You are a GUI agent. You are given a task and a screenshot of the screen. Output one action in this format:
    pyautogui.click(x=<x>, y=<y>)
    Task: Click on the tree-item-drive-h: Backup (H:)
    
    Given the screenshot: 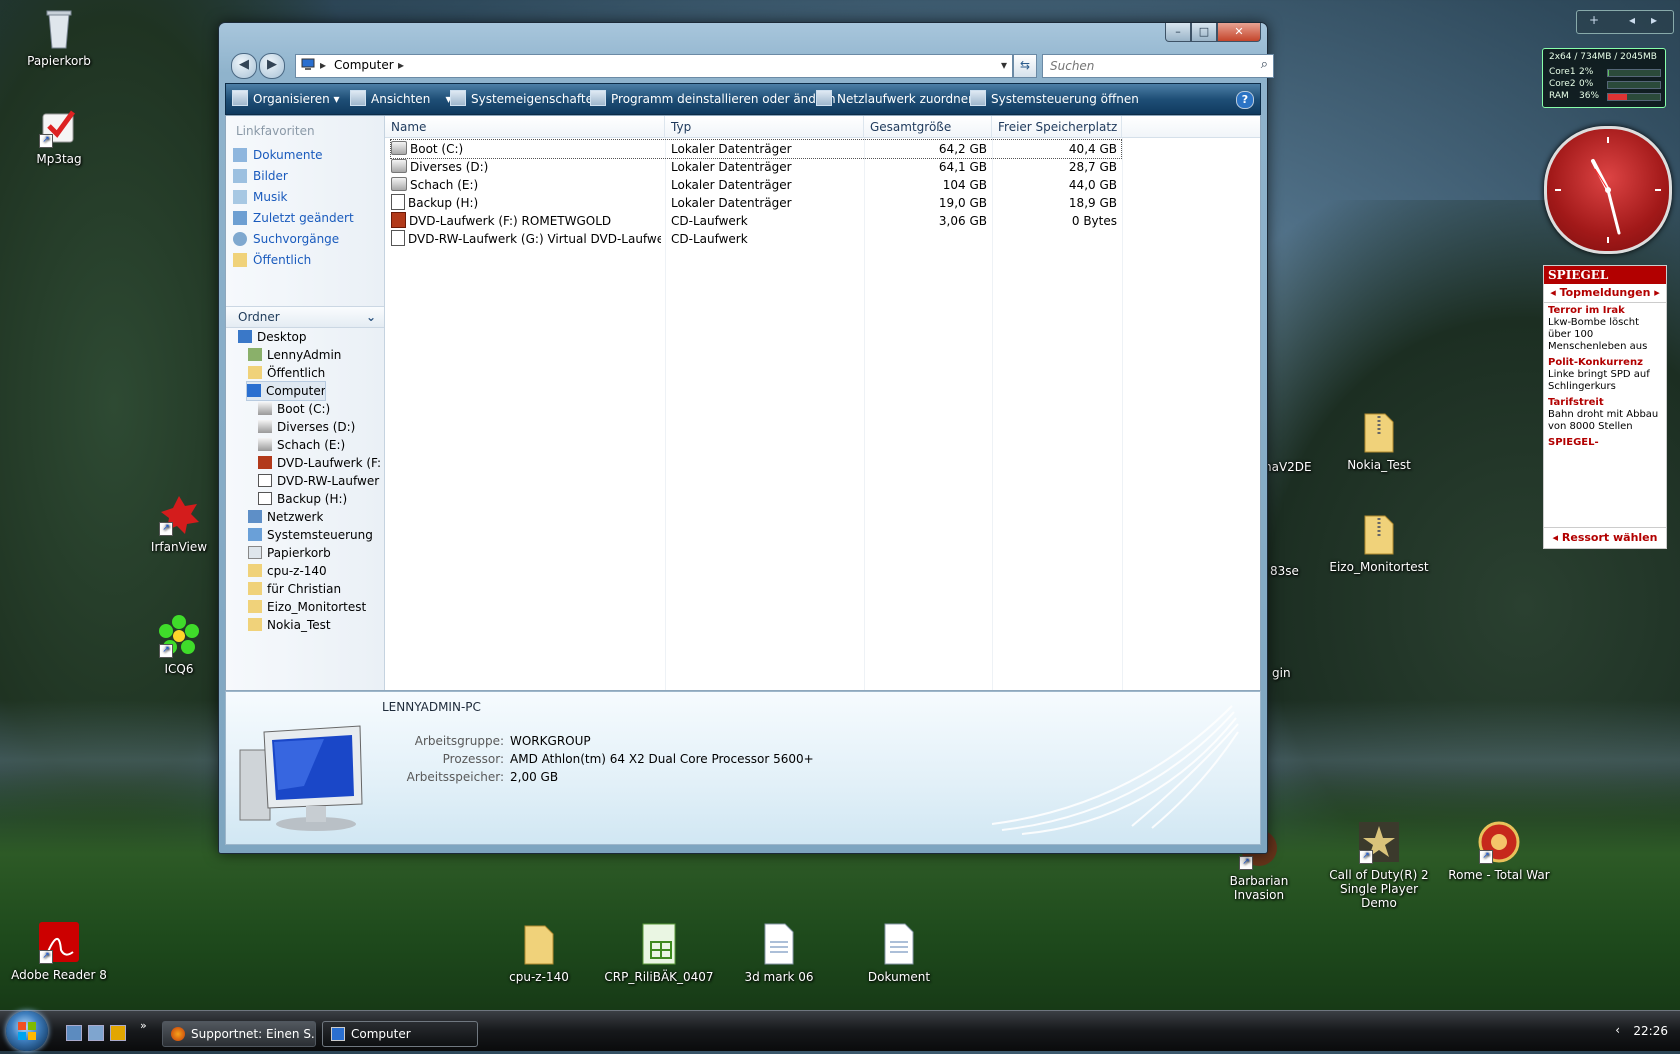 What is the action you would take?
    pyautogui.click(x=302, y=499)
    